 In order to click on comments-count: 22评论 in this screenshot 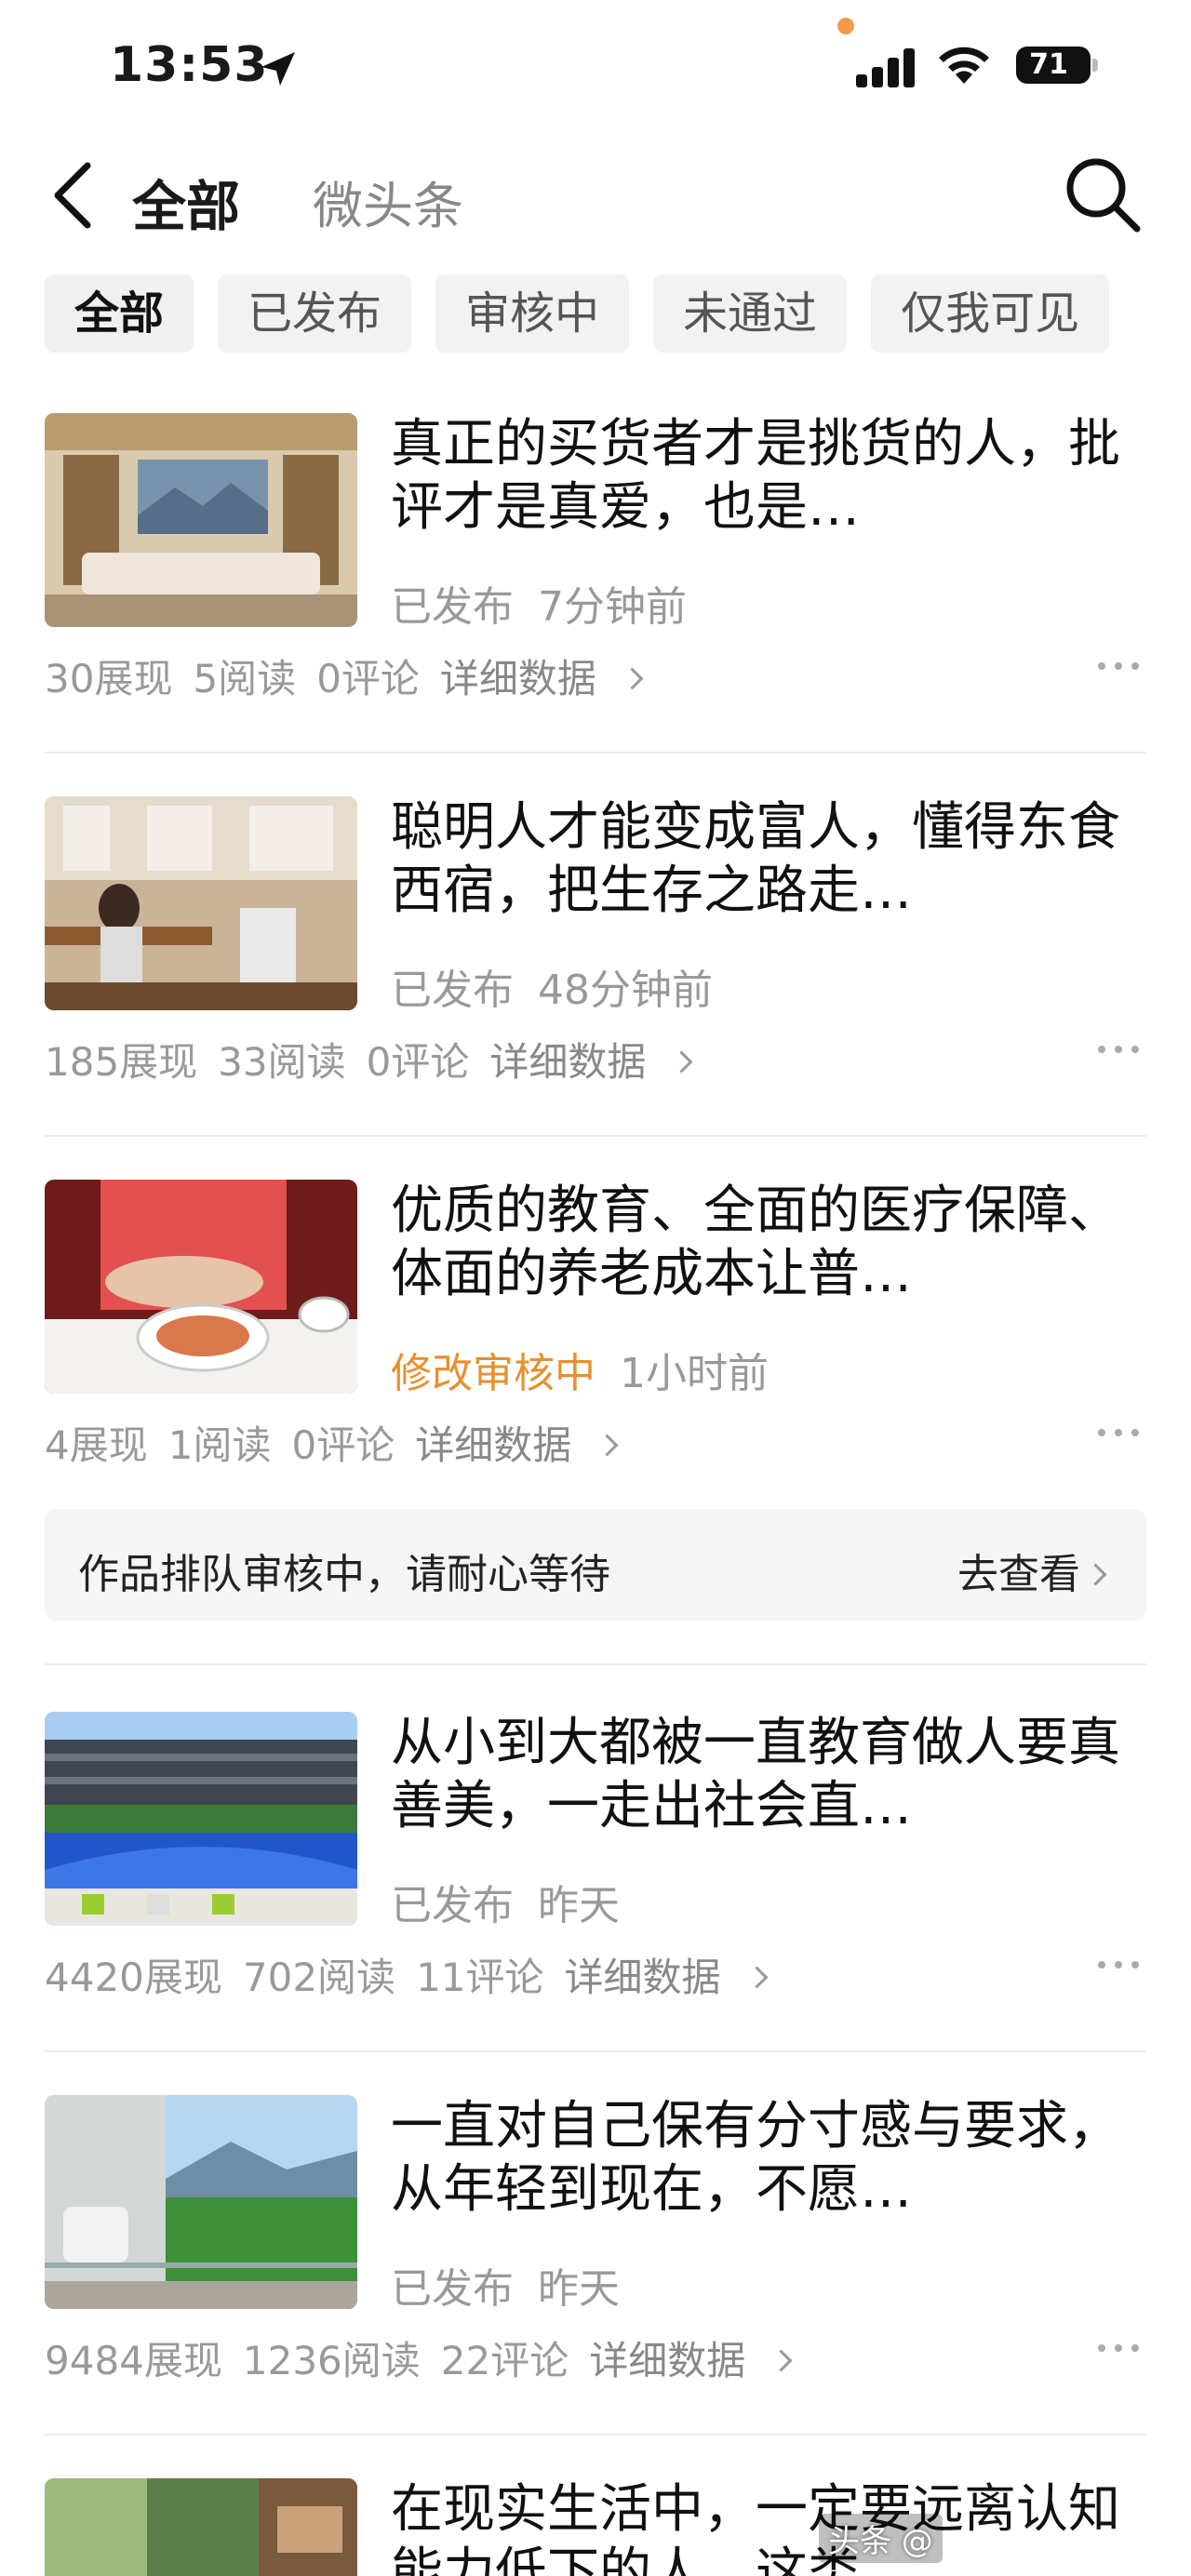, I will do `click(504, 2360)`.